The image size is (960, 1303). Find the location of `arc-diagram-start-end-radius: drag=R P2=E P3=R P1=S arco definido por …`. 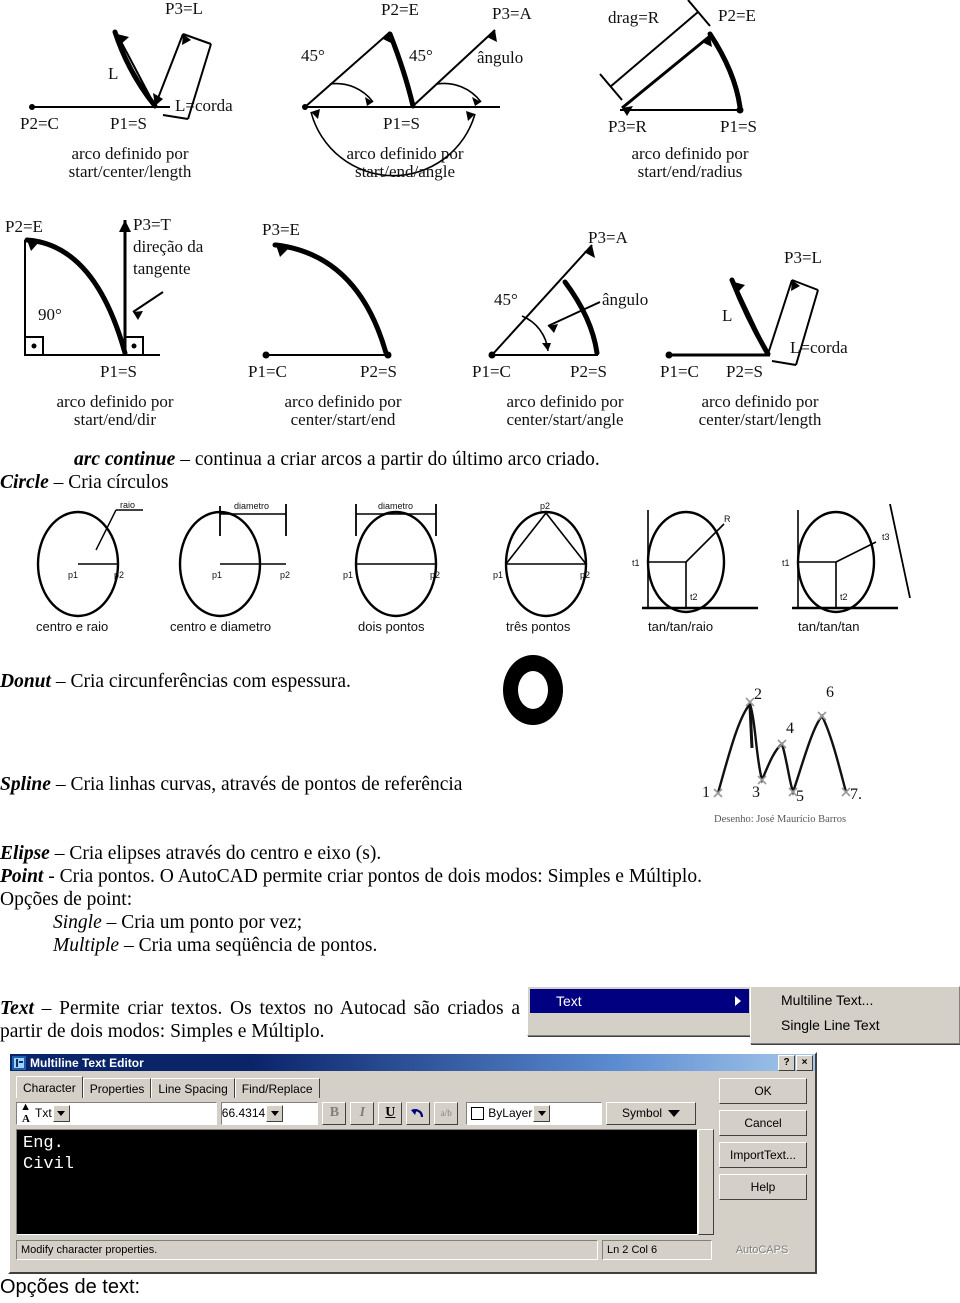

arc-diagram-start-end-radius: drag=R P2=E P3=R P1=S arco definido por … is located at coordinates (700, 101).